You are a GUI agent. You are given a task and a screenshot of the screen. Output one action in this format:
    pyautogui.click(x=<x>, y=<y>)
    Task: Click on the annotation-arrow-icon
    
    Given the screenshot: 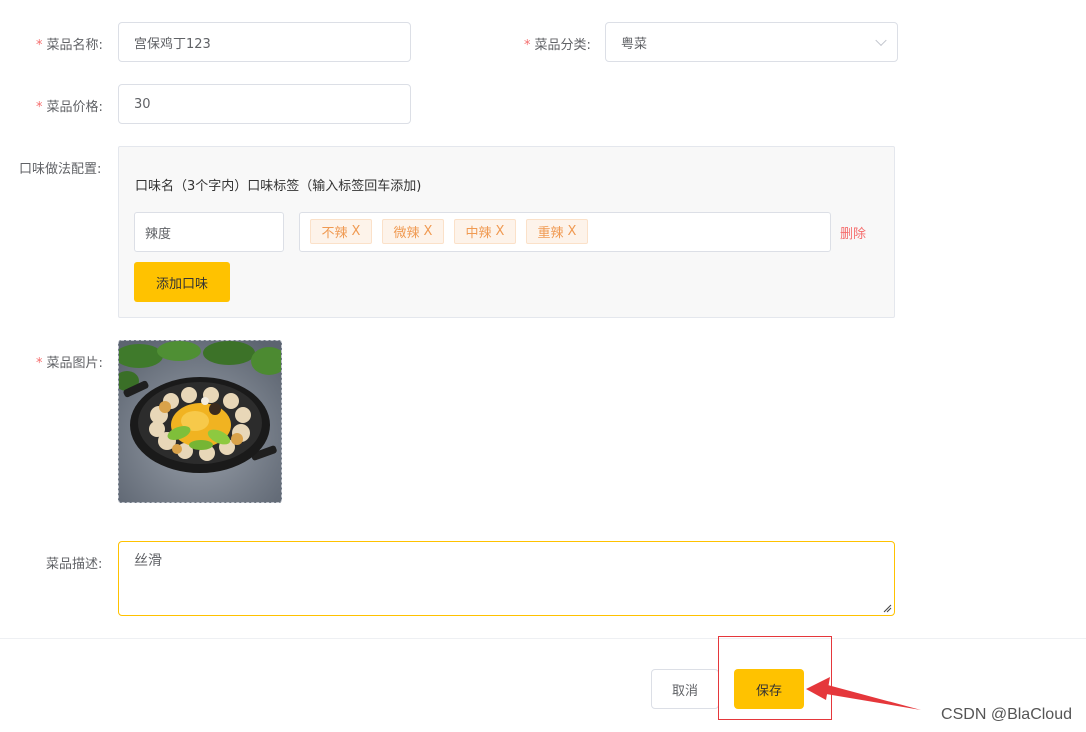 What is the action you would take?
    pyautogui.click(x=863, y=693)
    